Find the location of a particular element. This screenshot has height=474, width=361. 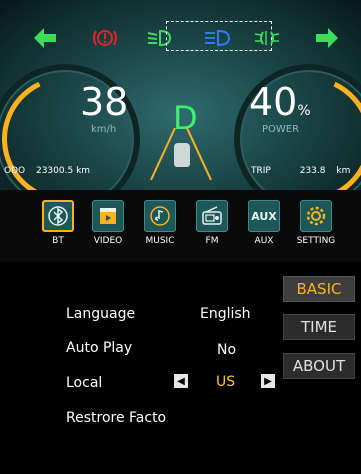

autoplay-label: Auto Play is located at coordinates (99, 348).